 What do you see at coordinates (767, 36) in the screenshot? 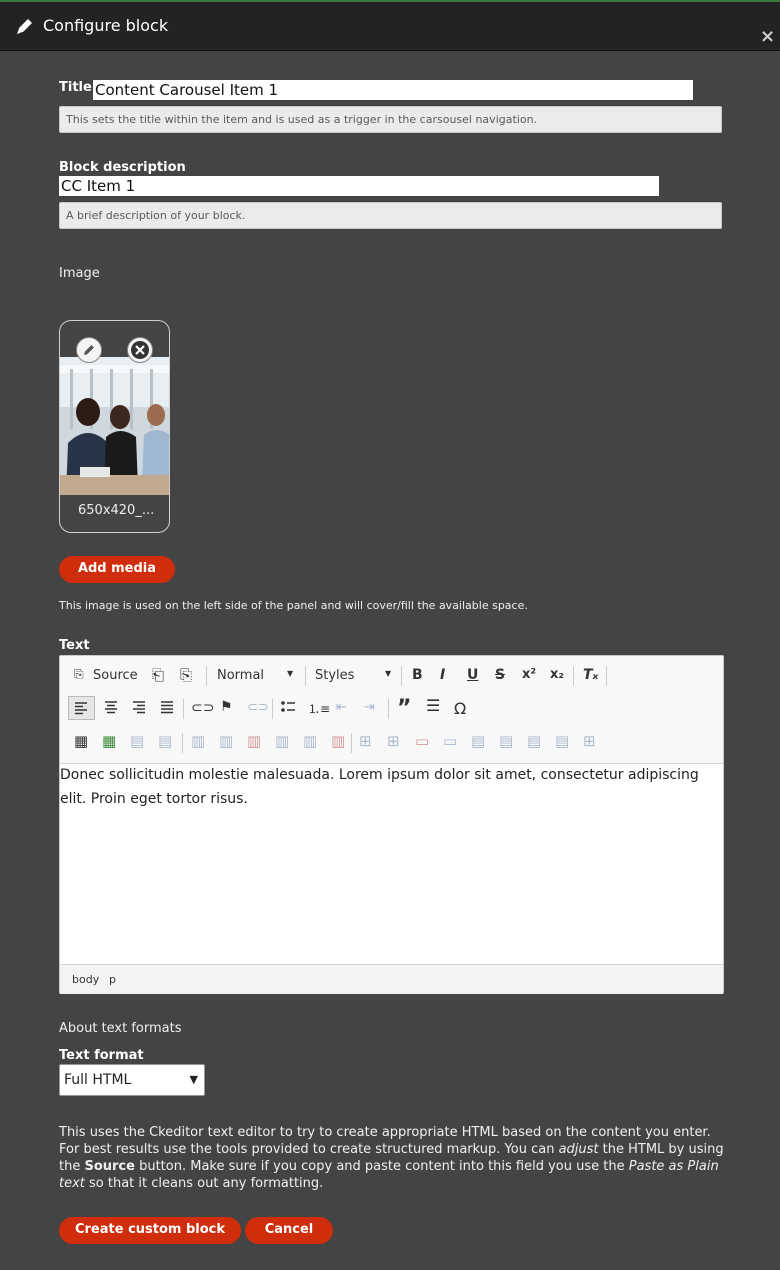
I see `close-icon: ×` at bounding box center [767, 36].